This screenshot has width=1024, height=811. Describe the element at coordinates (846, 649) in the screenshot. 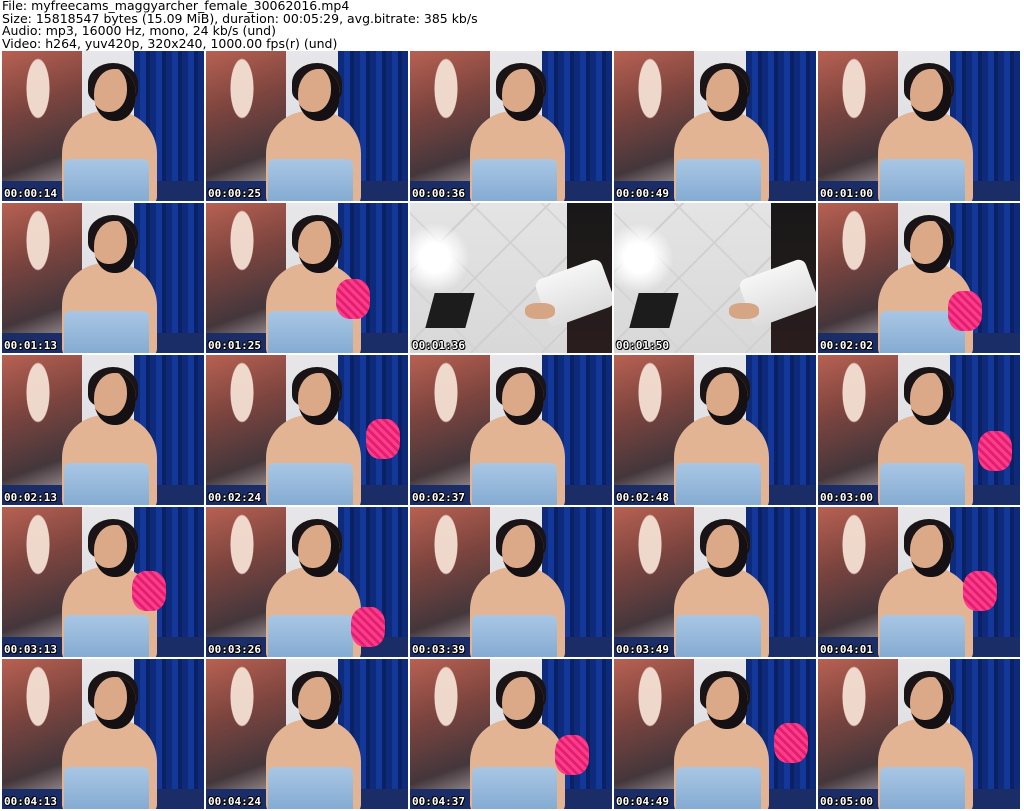

I see `thumbnail-timestamp: 00:04:01` at that location.